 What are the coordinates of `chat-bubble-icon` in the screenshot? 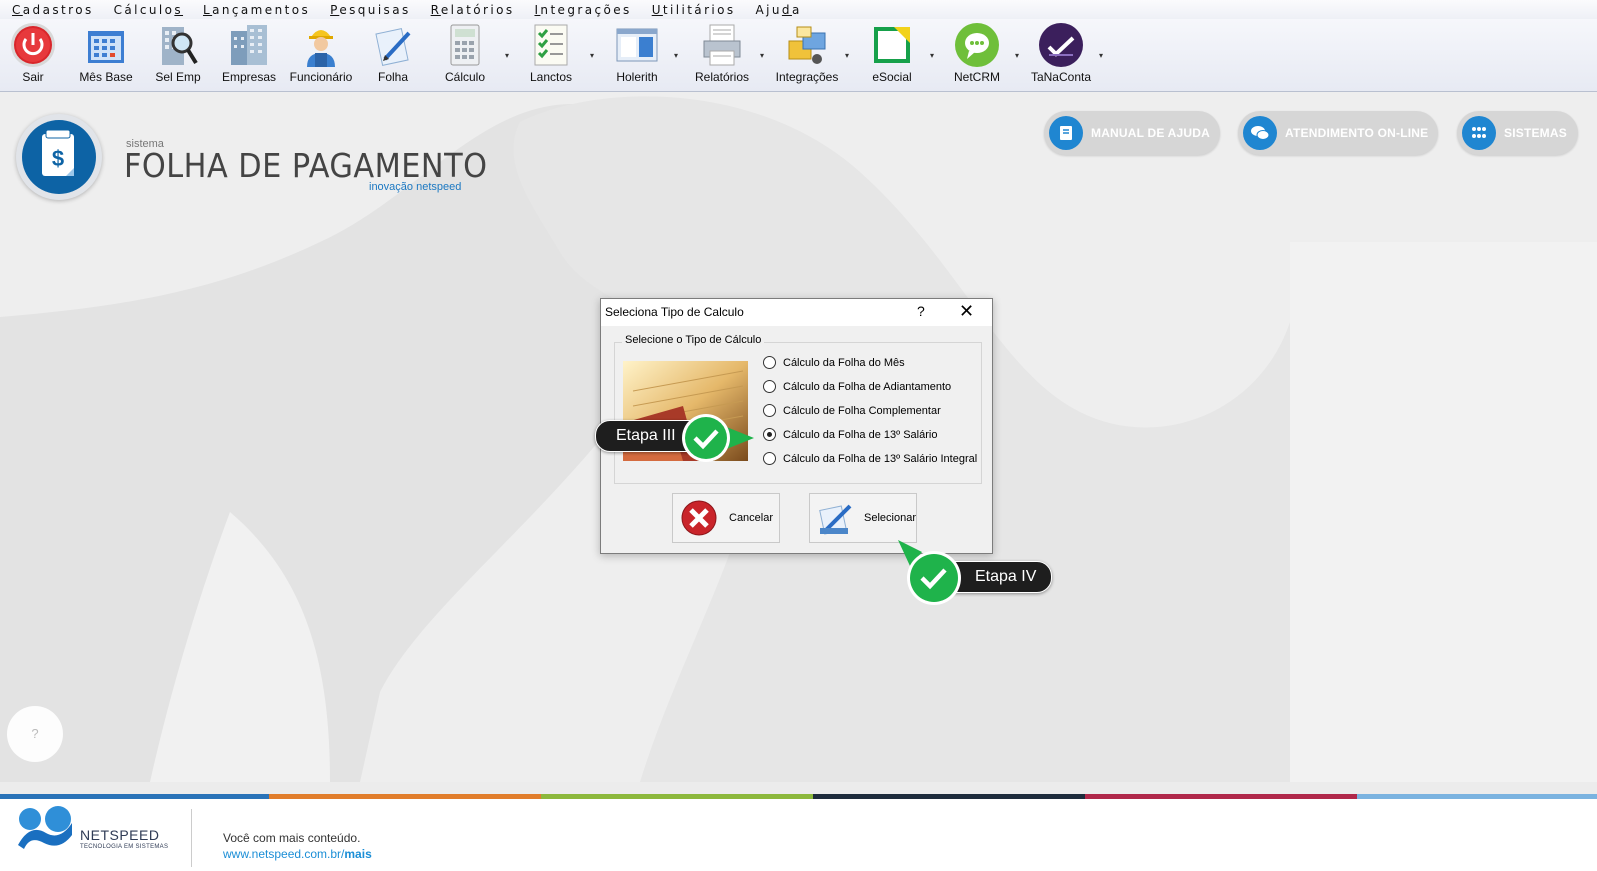 It's located at (977, 45).